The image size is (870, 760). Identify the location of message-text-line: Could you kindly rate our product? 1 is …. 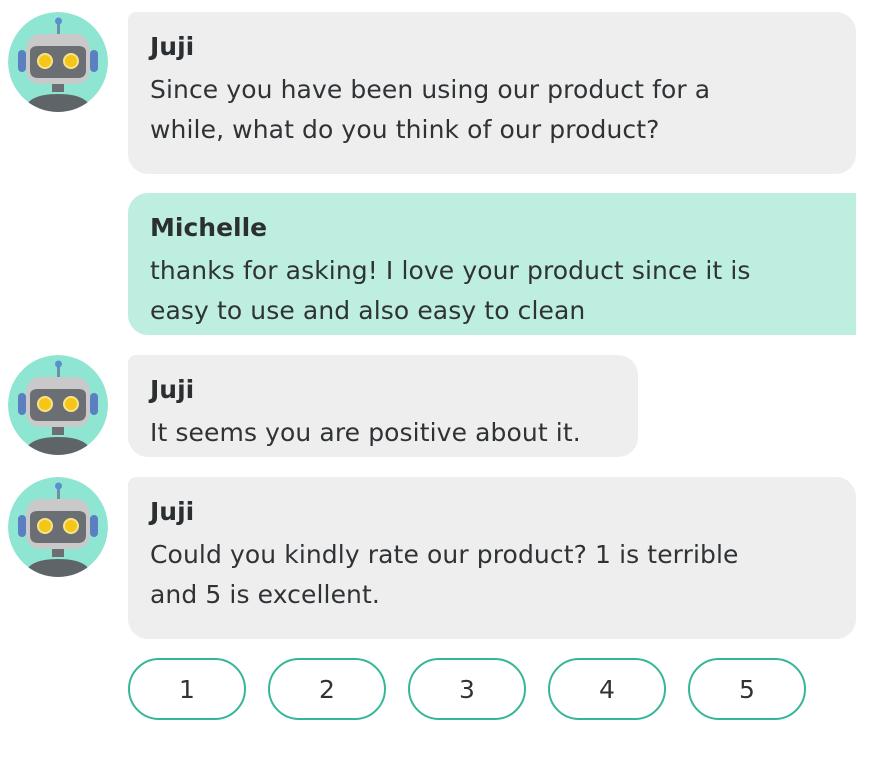
(444, 554).